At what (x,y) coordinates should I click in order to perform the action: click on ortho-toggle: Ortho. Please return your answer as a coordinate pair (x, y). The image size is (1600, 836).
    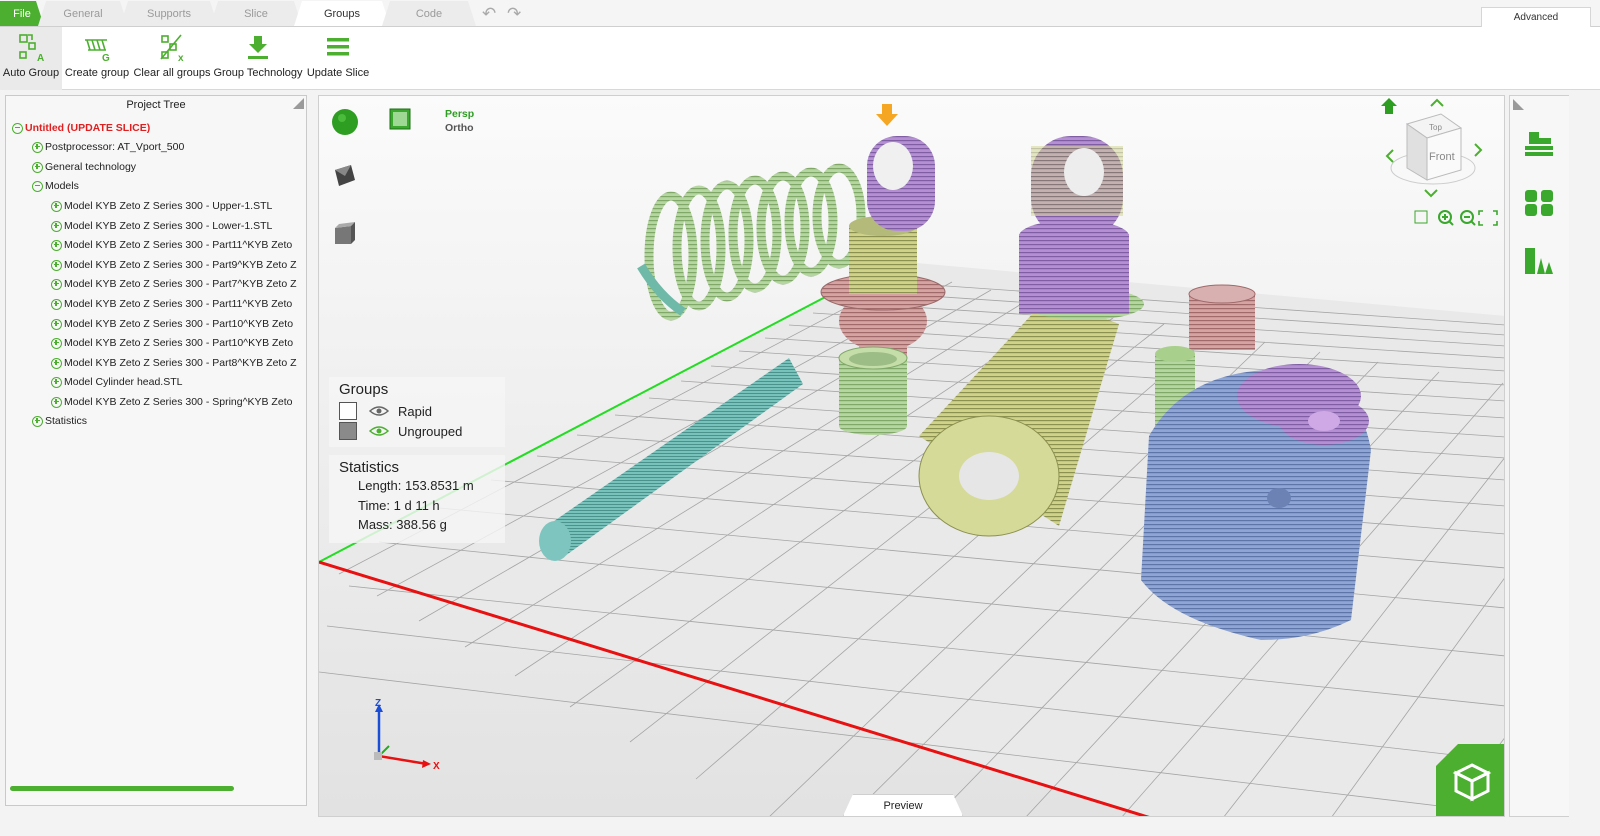
    Looking at the image, I should click on (459, 128).